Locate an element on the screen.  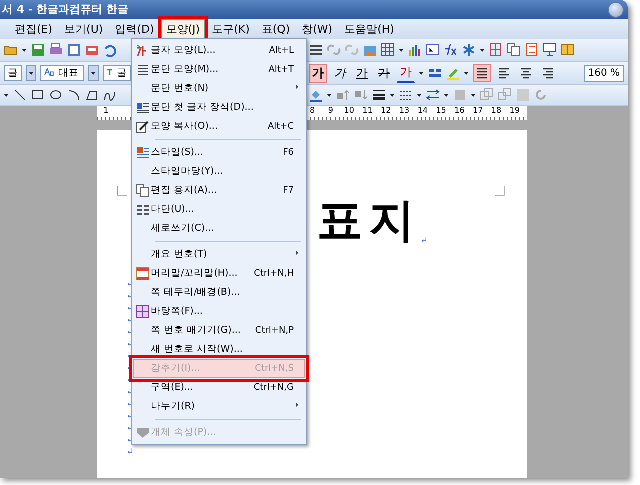
object-arrow-icon is located at coordinates (143, 433).